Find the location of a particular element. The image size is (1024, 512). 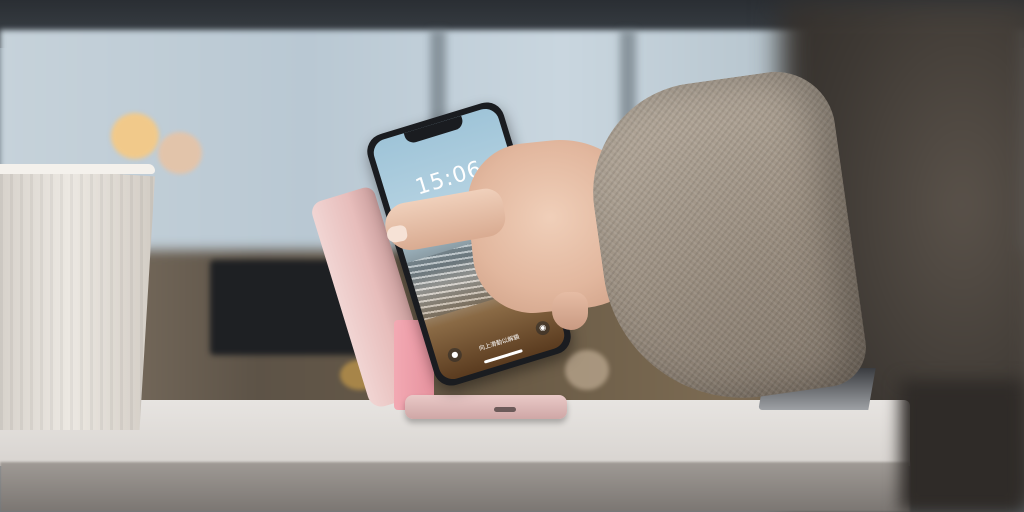

table-edge is located at coordinates (455, 487).